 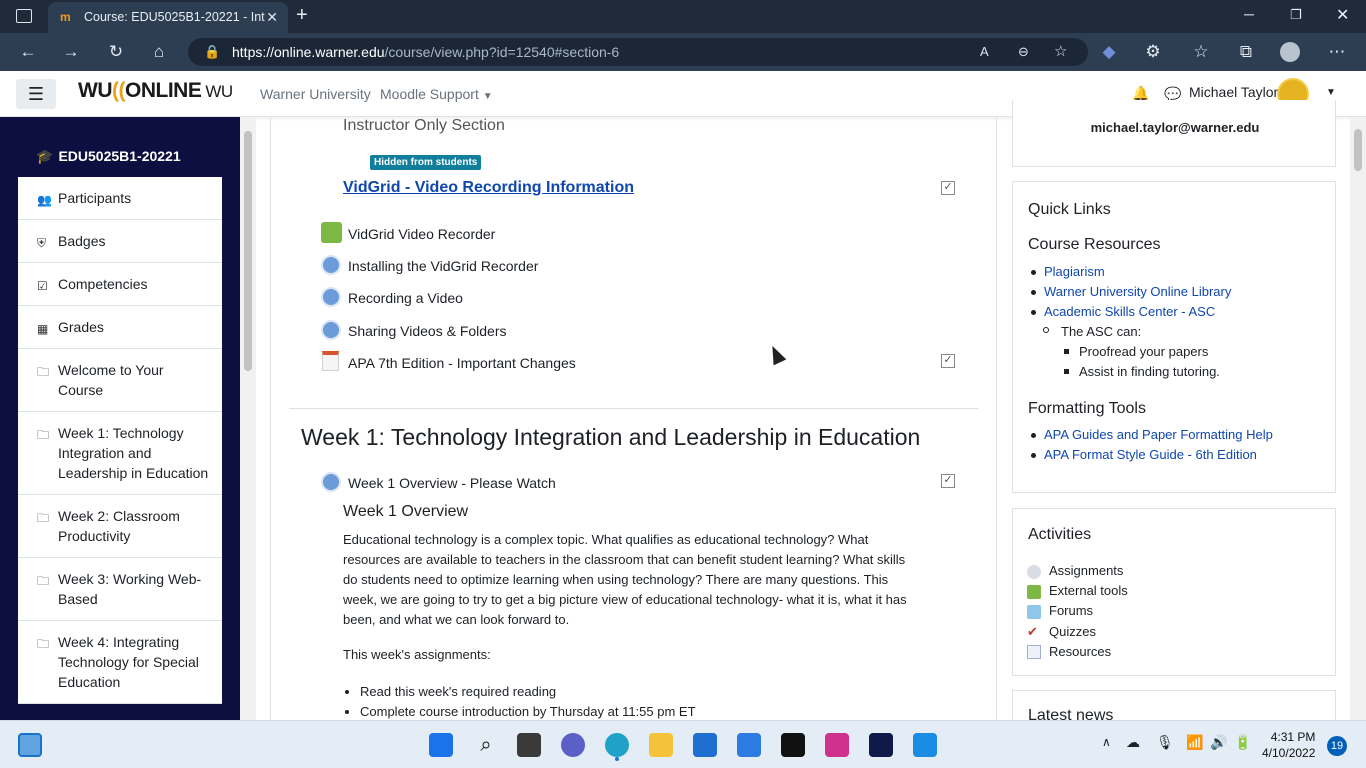 What do you see at coordinates (452, 483) in the screenshot?
I see `activity-link: Week 1 Overview - Please Watch` at bounding box center [452, 483].